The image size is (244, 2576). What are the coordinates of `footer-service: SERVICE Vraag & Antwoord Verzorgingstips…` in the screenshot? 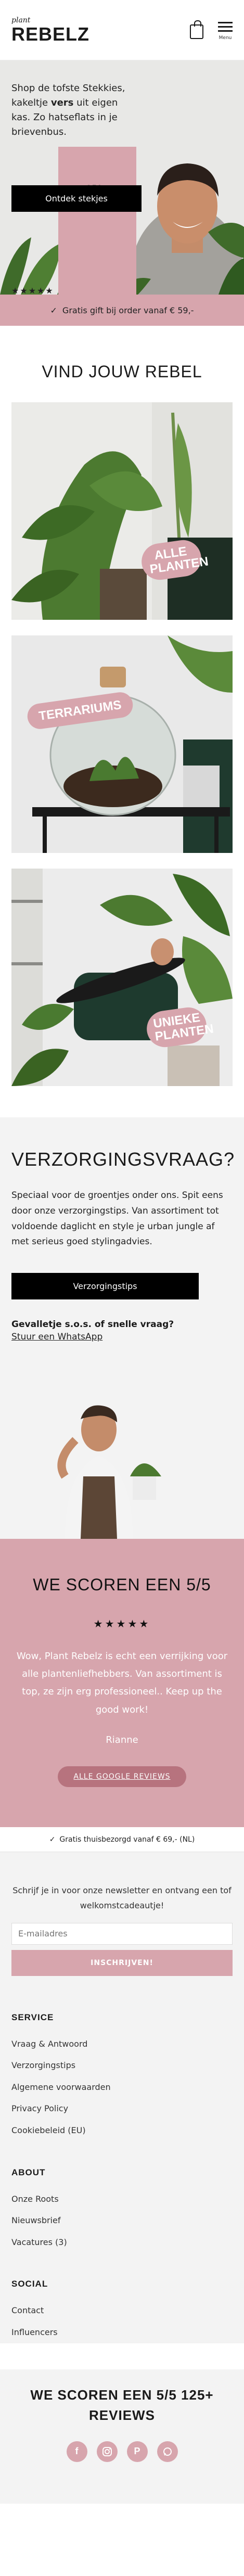 It's located at (122, 2076).